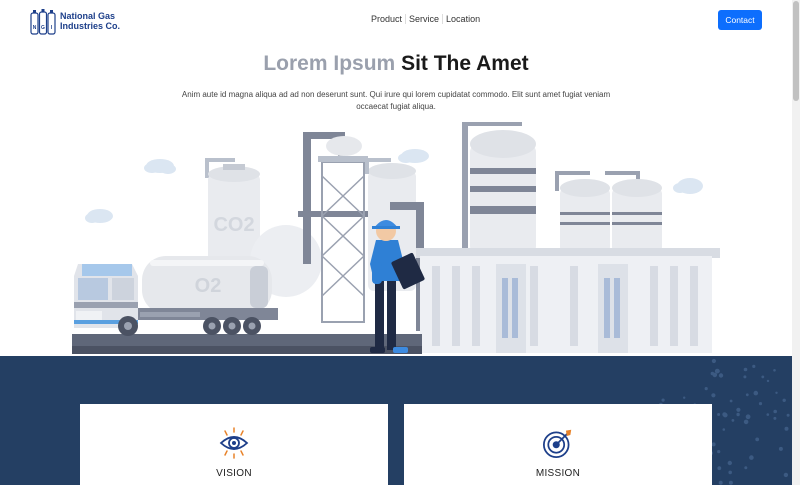  I want to click on mission-title: MISSION, so click(558, 473).